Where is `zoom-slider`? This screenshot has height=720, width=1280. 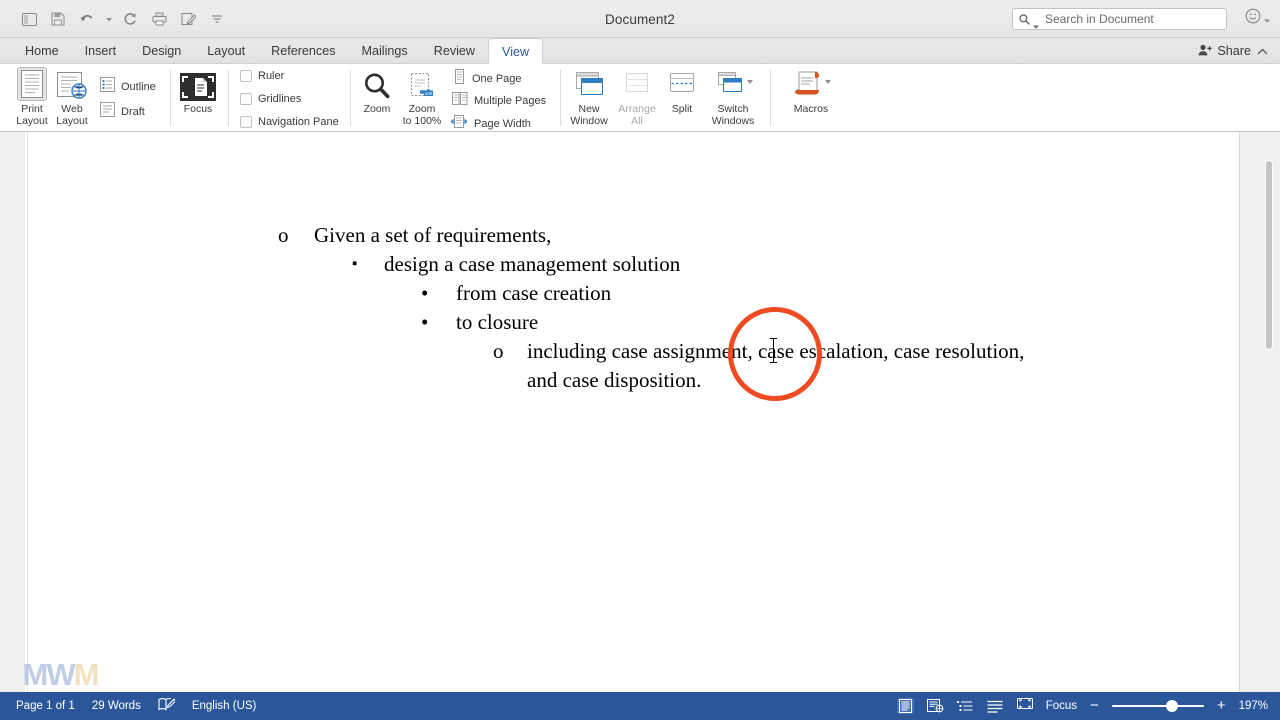
zoom-slider is located at coordinates (1157, 706).